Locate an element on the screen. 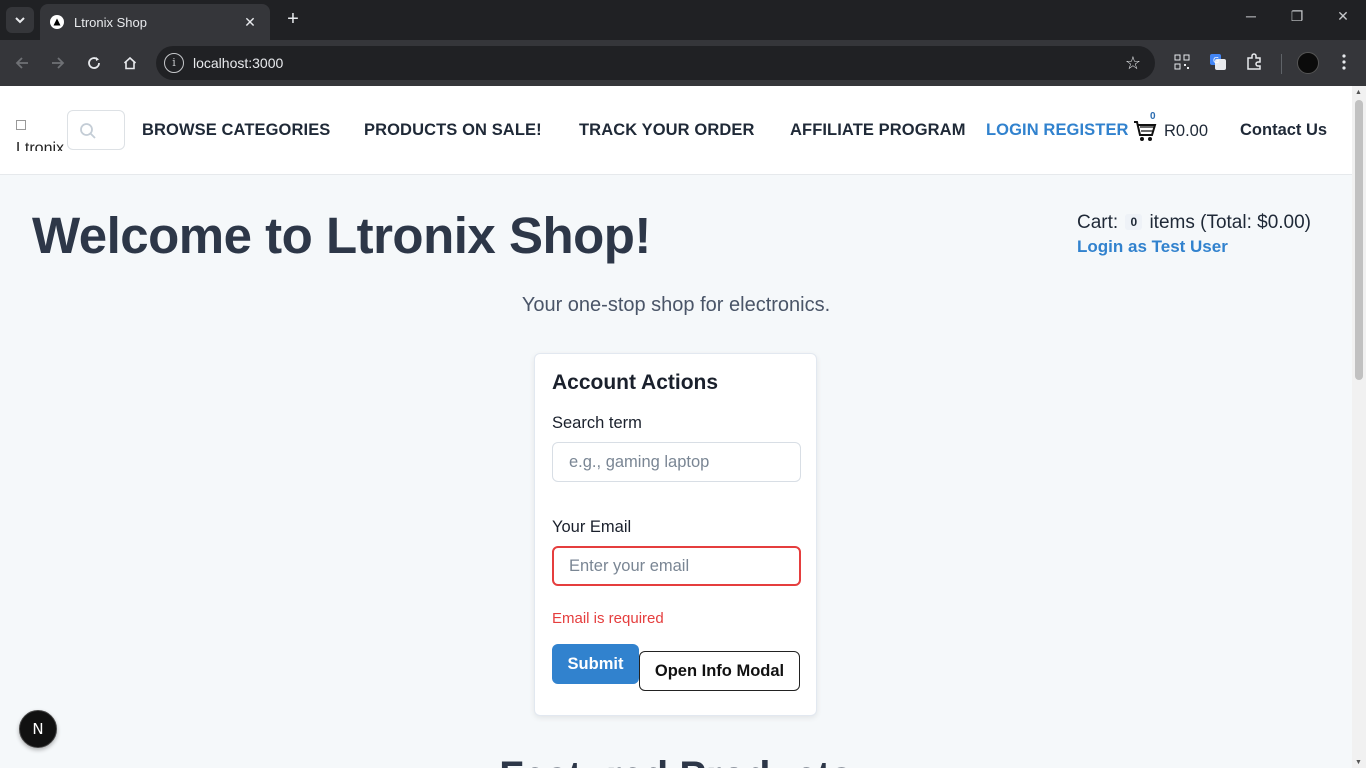  cart-count-badge: 0 is located at coordinates (1153, 116).